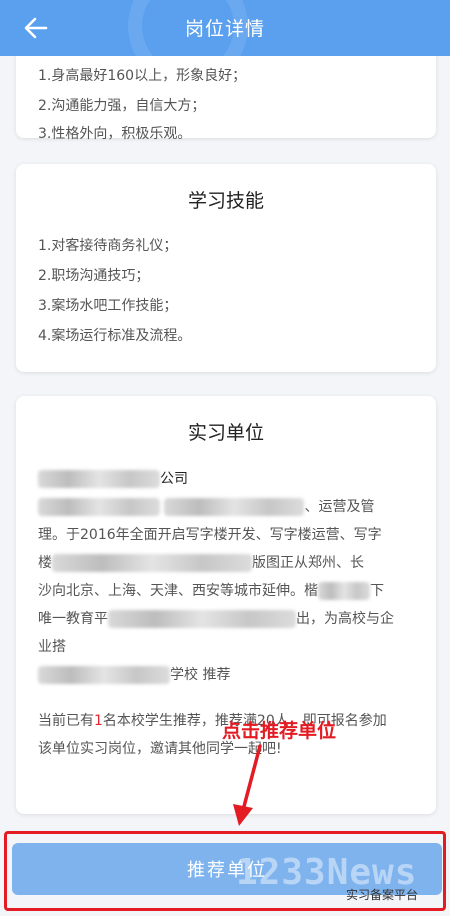  I want to click on desc-line: 沙向北京、上海、天津、西安等城市延伸。楷 下, so click(226, 591).